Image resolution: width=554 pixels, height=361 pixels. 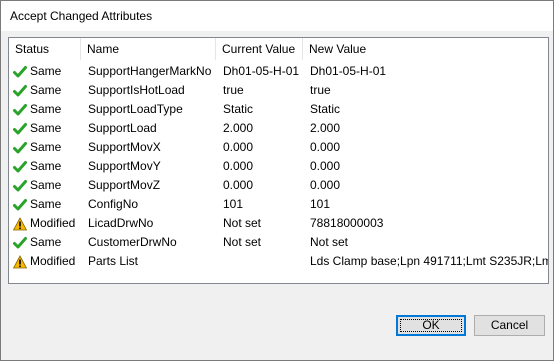 I want to click on name-cell: SupportHangerMarkNo, so click(x=150, y=71).